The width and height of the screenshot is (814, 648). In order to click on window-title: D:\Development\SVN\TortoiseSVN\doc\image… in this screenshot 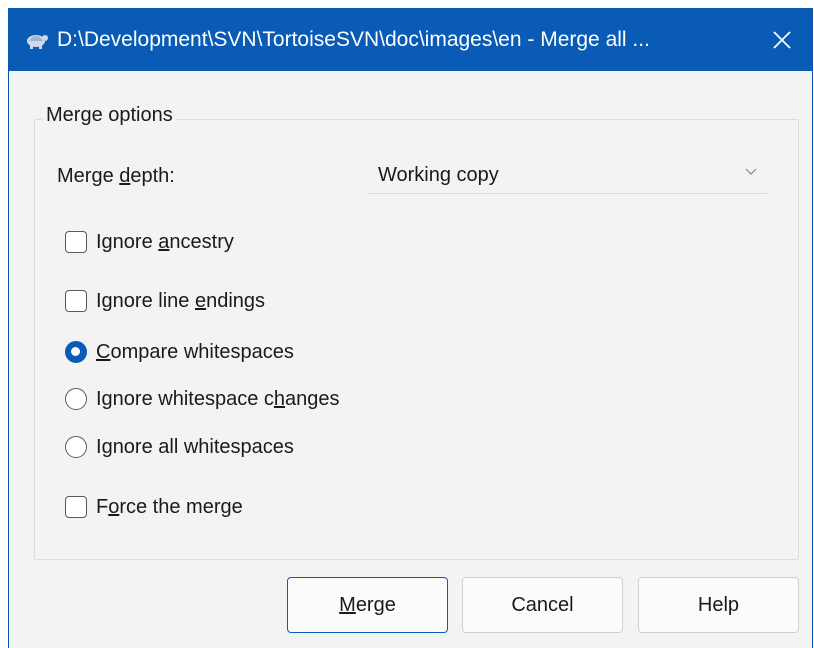, I will do `click(353, 39)`.